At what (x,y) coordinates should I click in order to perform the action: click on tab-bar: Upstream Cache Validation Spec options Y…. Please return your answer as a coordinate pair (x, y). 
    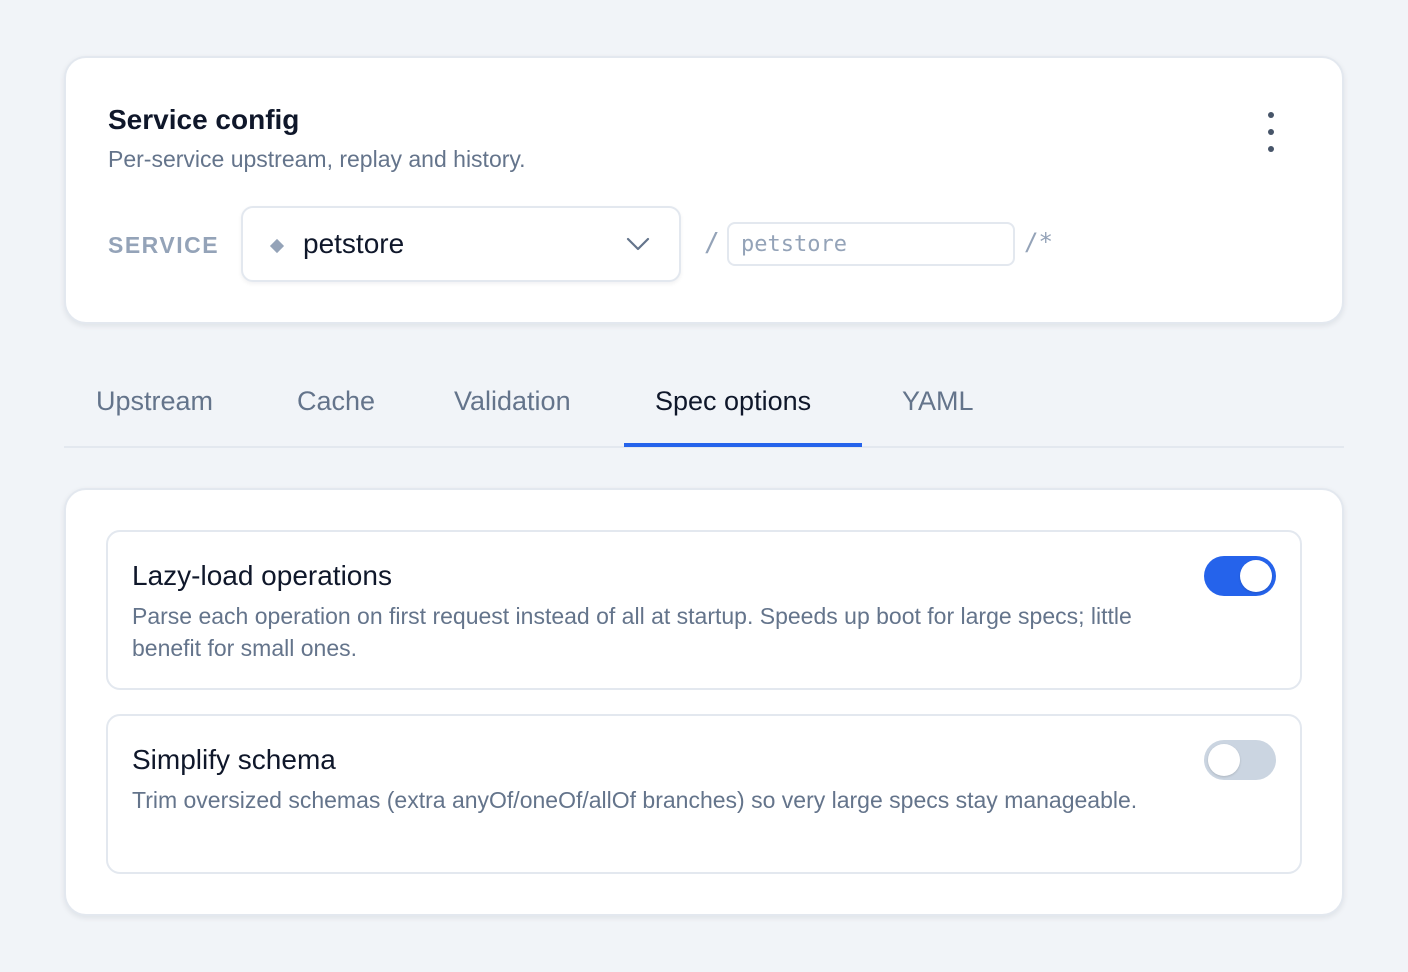
    Looking at the image, I should click on (704, 409).